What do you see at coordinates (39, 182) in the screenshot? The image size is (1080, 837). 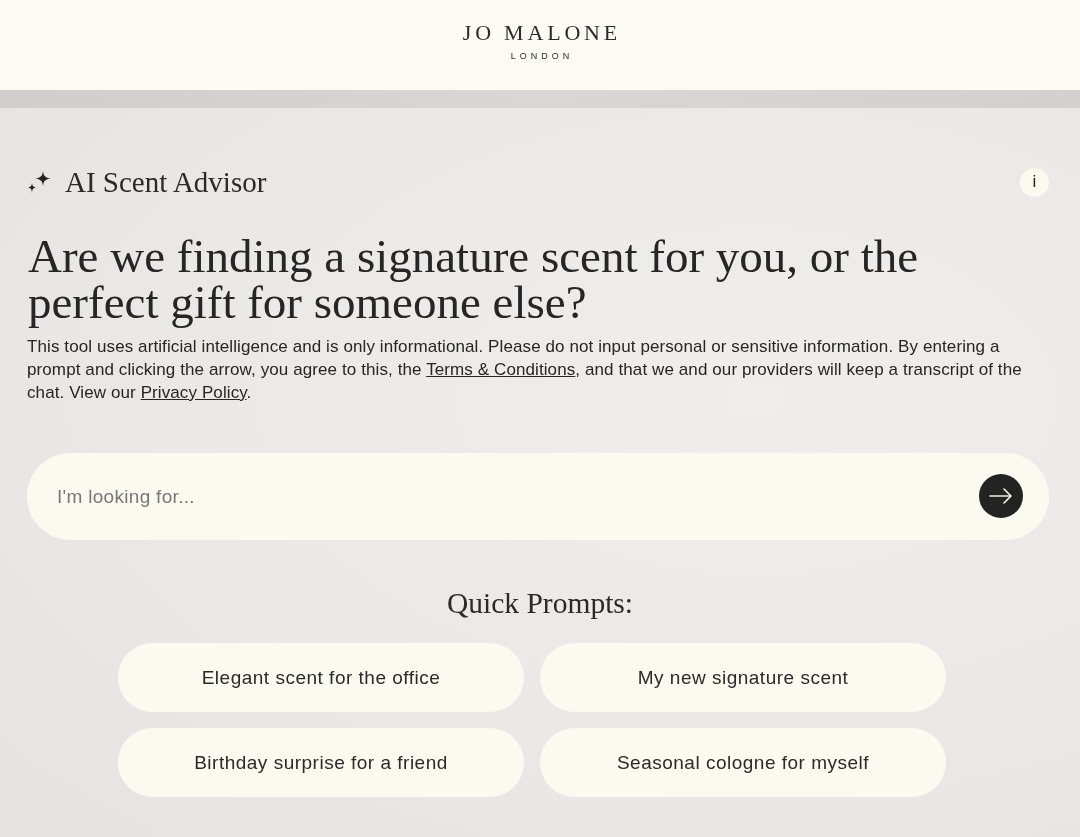 I see `sparkle-icon` at bounding box center [39, 182].